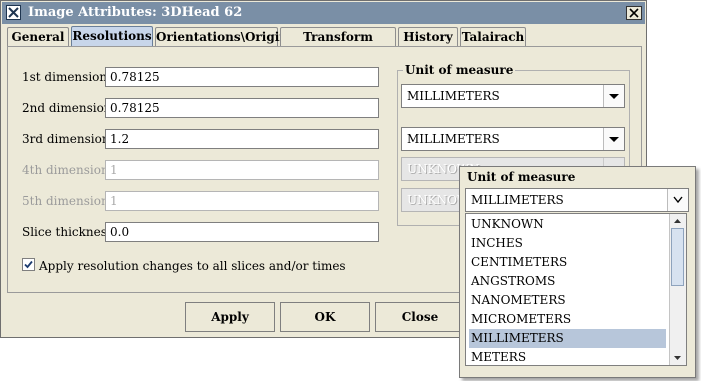 The image size is (701, 381). Describe the element at coordinates (577, 200) in the screenshot. I see `popup-unit-combo: MILLIMETERS` at that location.